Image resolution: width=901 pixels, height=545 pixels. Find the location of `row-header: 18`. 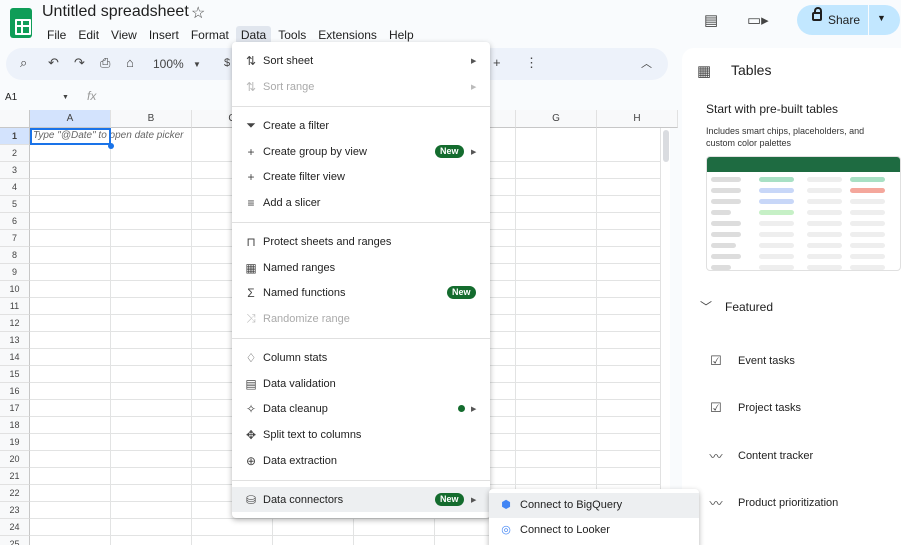

row-header: 18 is located at coordinates (15, 425).